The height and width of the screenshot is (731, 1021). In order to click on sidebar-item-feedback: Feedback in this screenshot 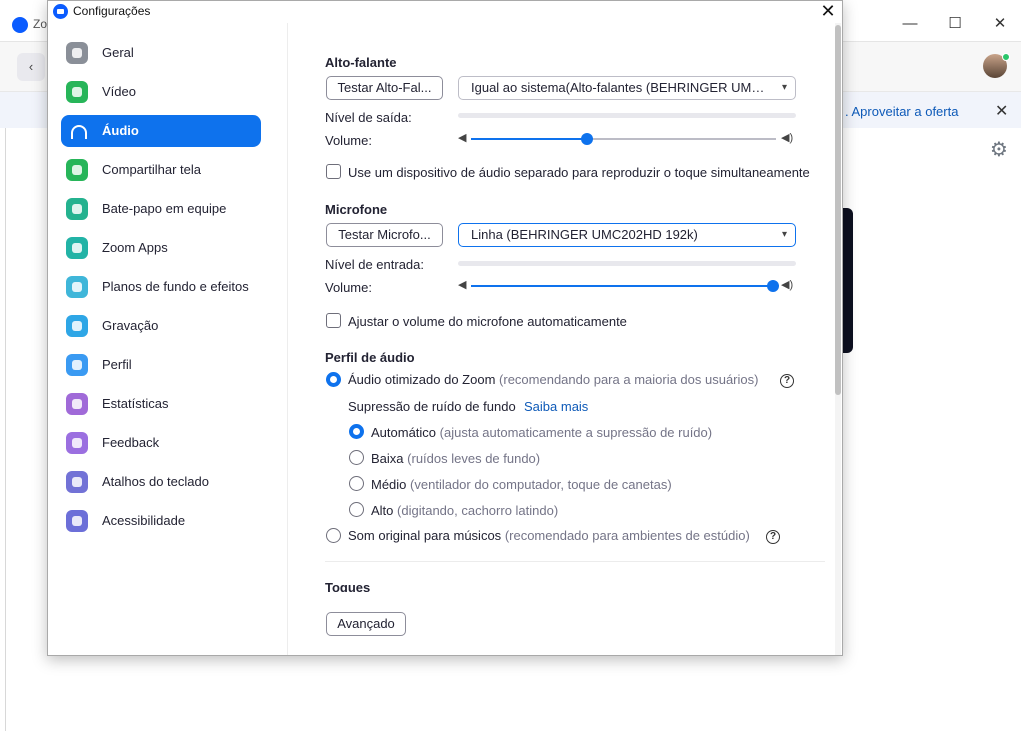, I will do `click(161, 443)`.